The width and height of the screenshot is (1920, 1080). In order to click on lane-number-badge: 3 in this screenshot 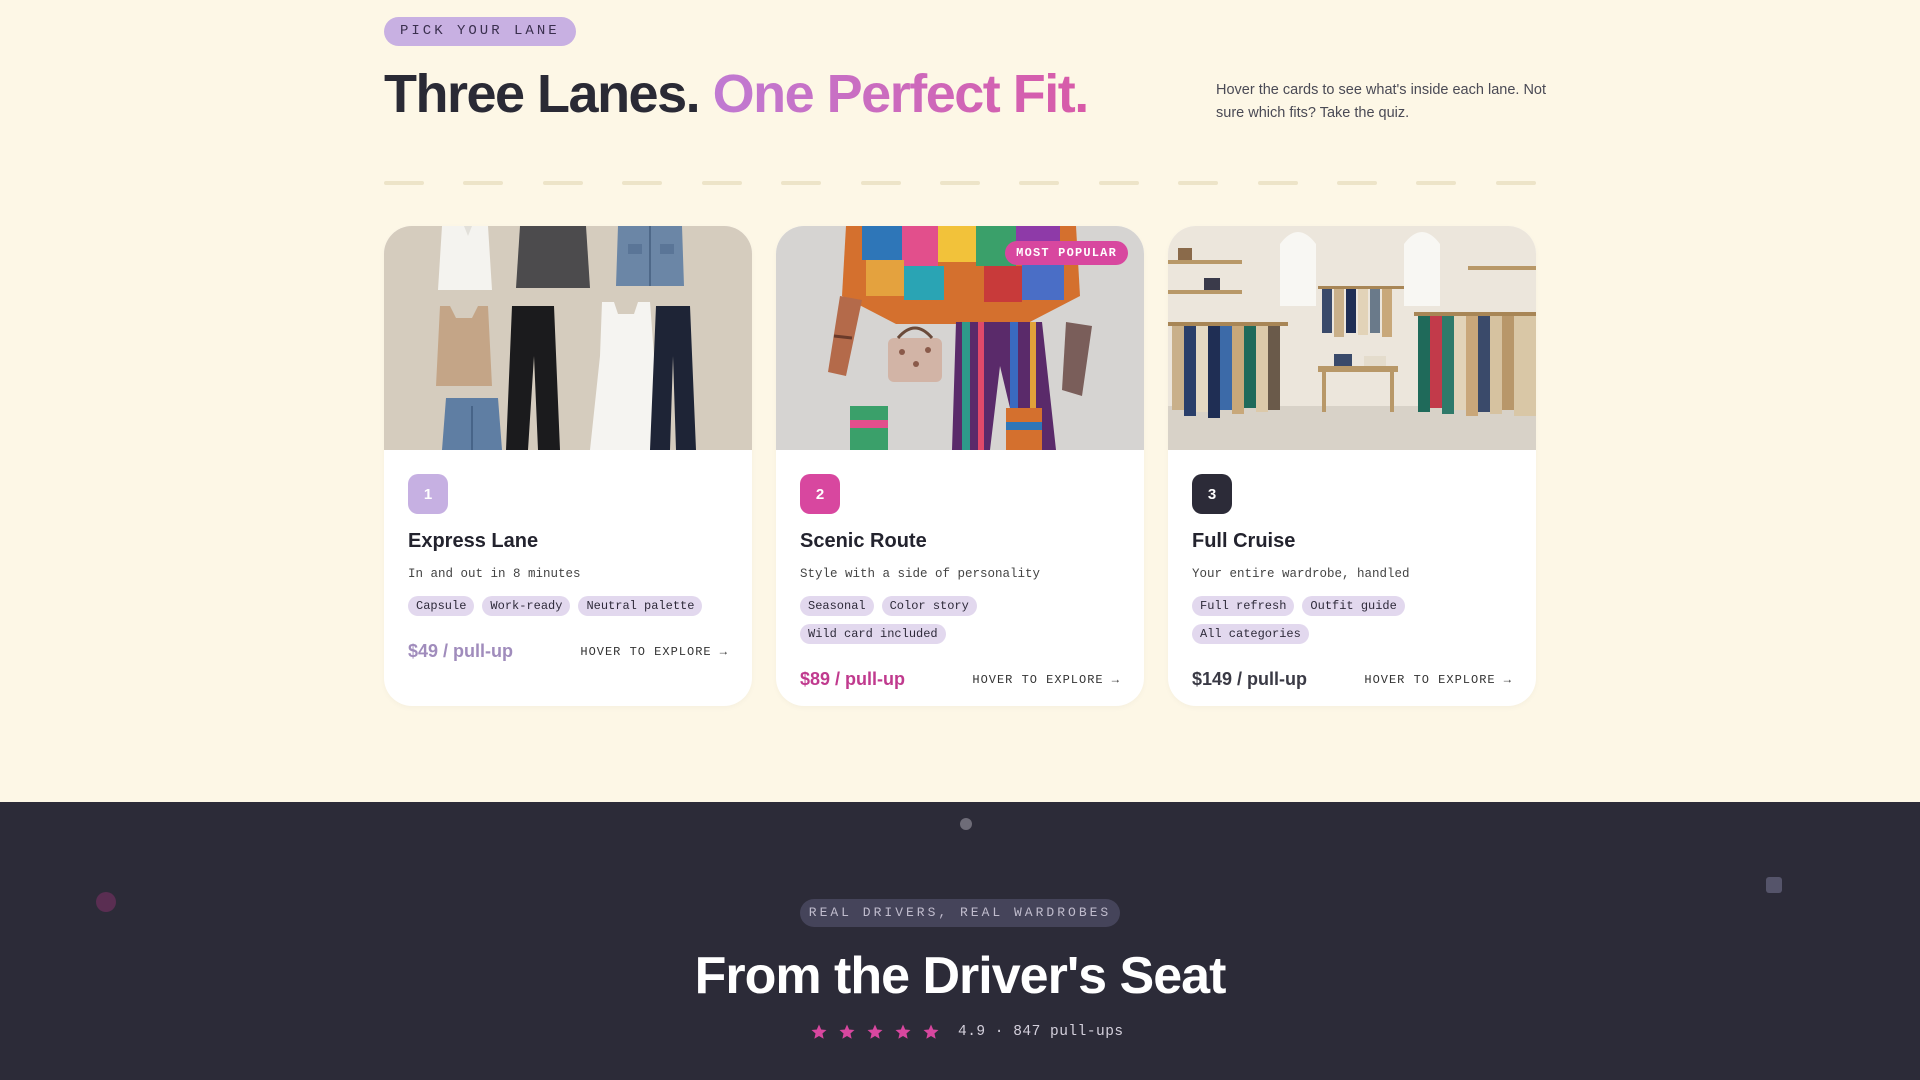, I will do `click(1212, 494)`.